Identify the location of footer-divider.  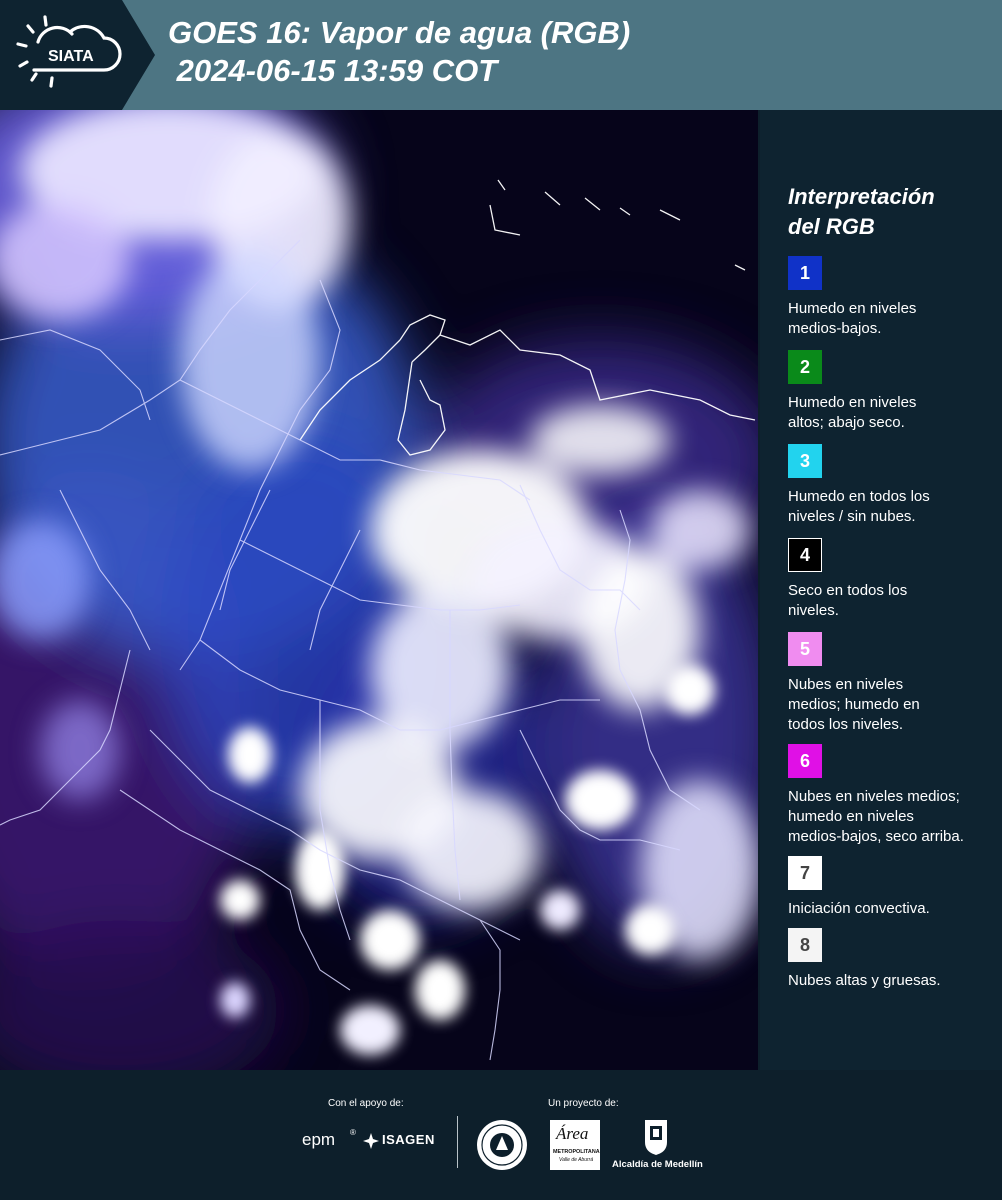
(457, 1142).